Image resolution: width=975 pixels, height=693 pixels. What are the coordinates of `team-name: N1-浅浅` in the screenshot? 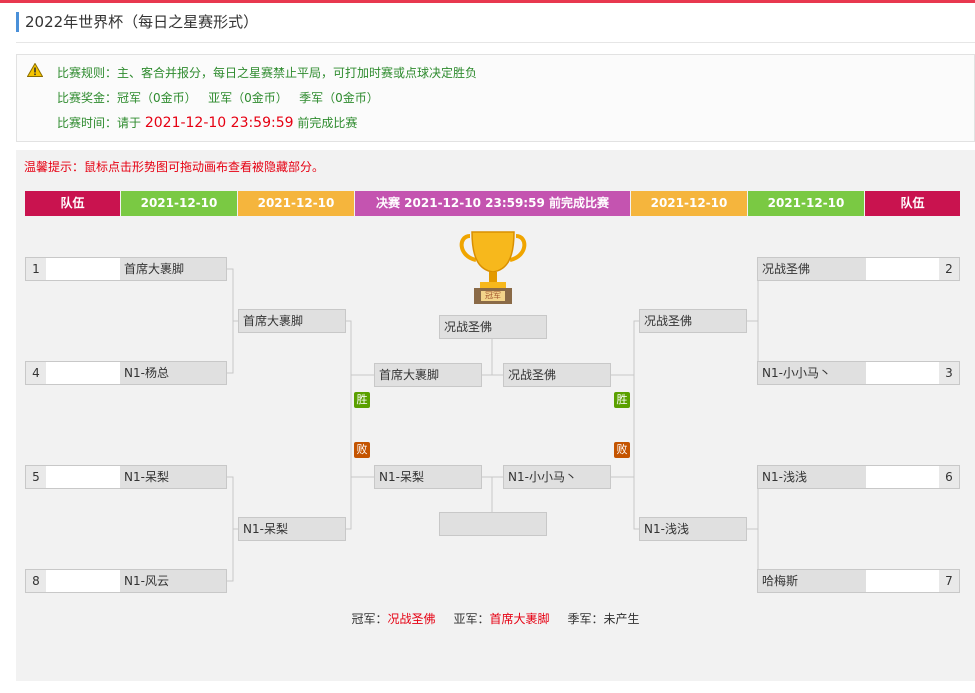 It's located at (812, 477).